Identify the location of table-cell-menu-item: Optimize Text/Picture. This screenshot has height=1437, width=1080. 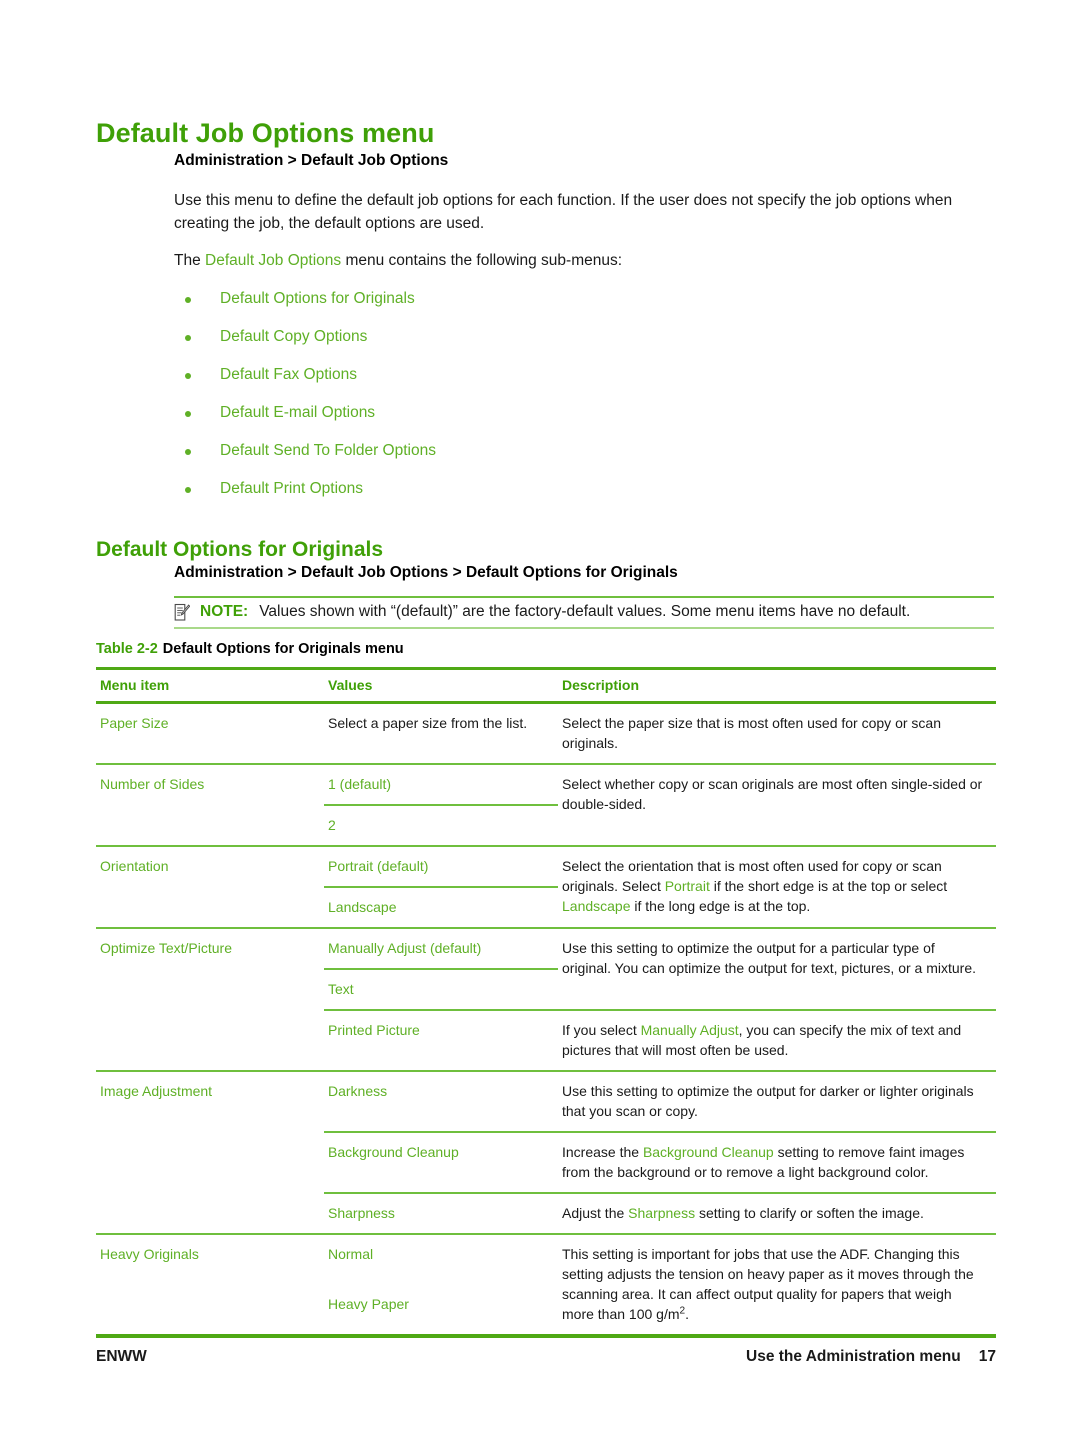
(210, 999).